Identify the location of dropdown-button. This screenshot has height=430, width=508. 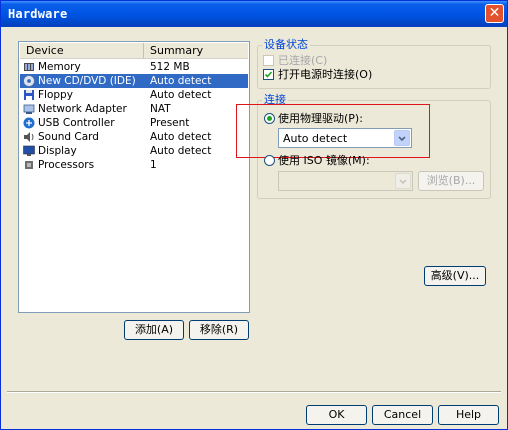
(403, 181).